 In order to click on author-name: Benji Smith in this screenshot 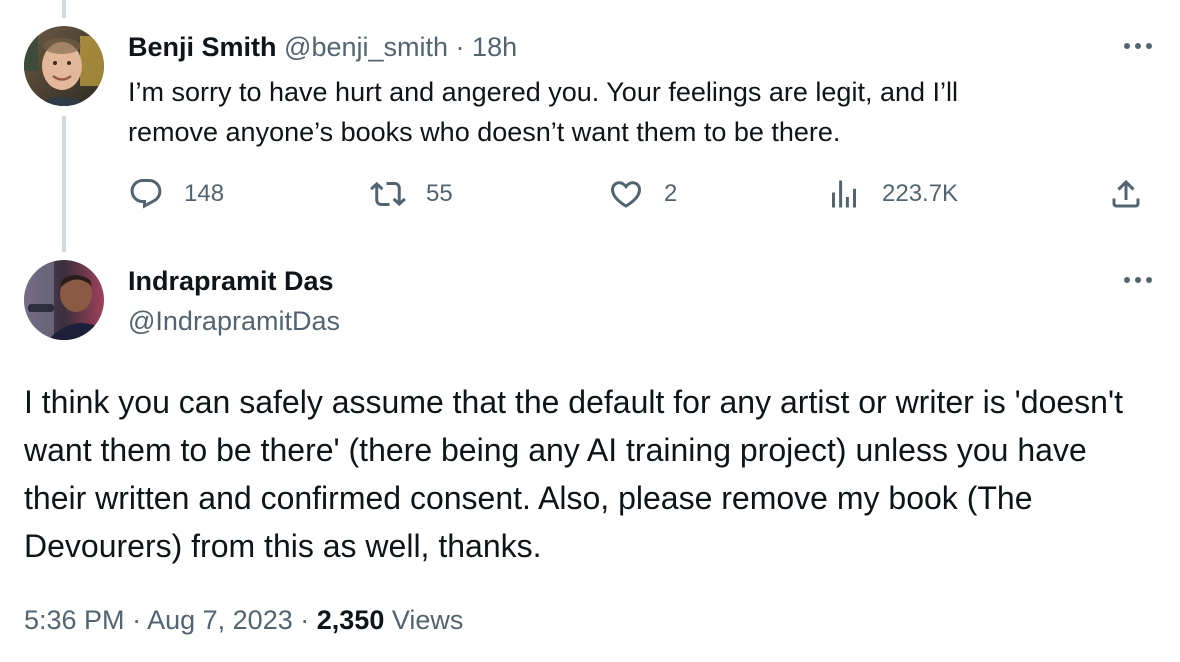, I will do `click(202, 47)`.